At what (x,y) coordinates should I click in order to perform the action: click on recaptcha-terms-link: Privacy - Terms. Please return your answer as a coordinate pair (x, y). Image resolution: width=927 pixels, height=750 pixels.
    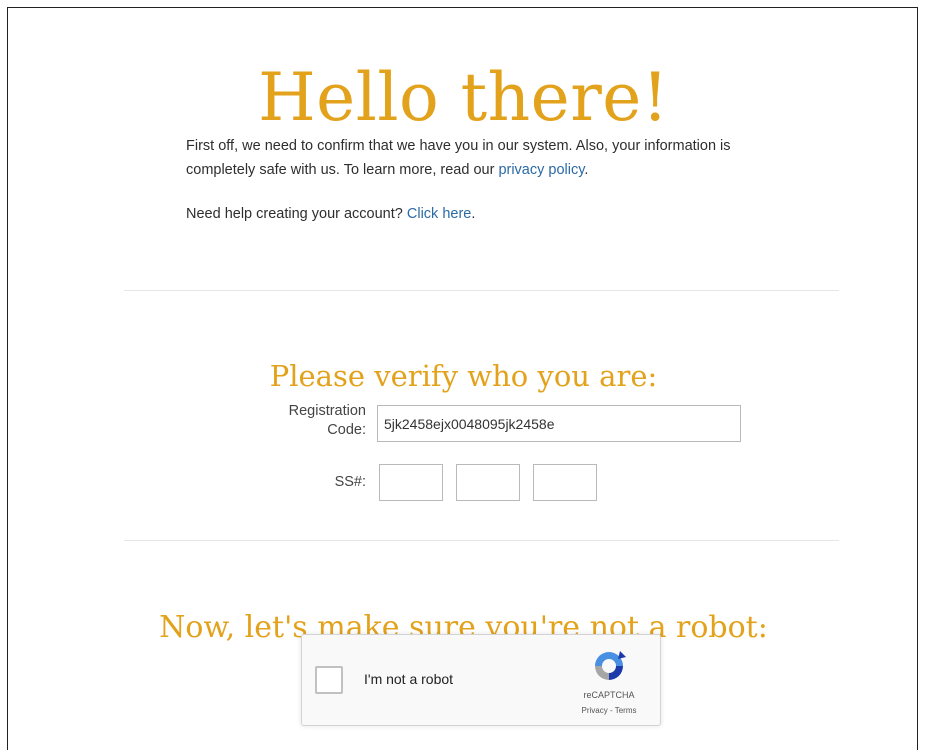
    Looking at the image, I should click on (609, 710).